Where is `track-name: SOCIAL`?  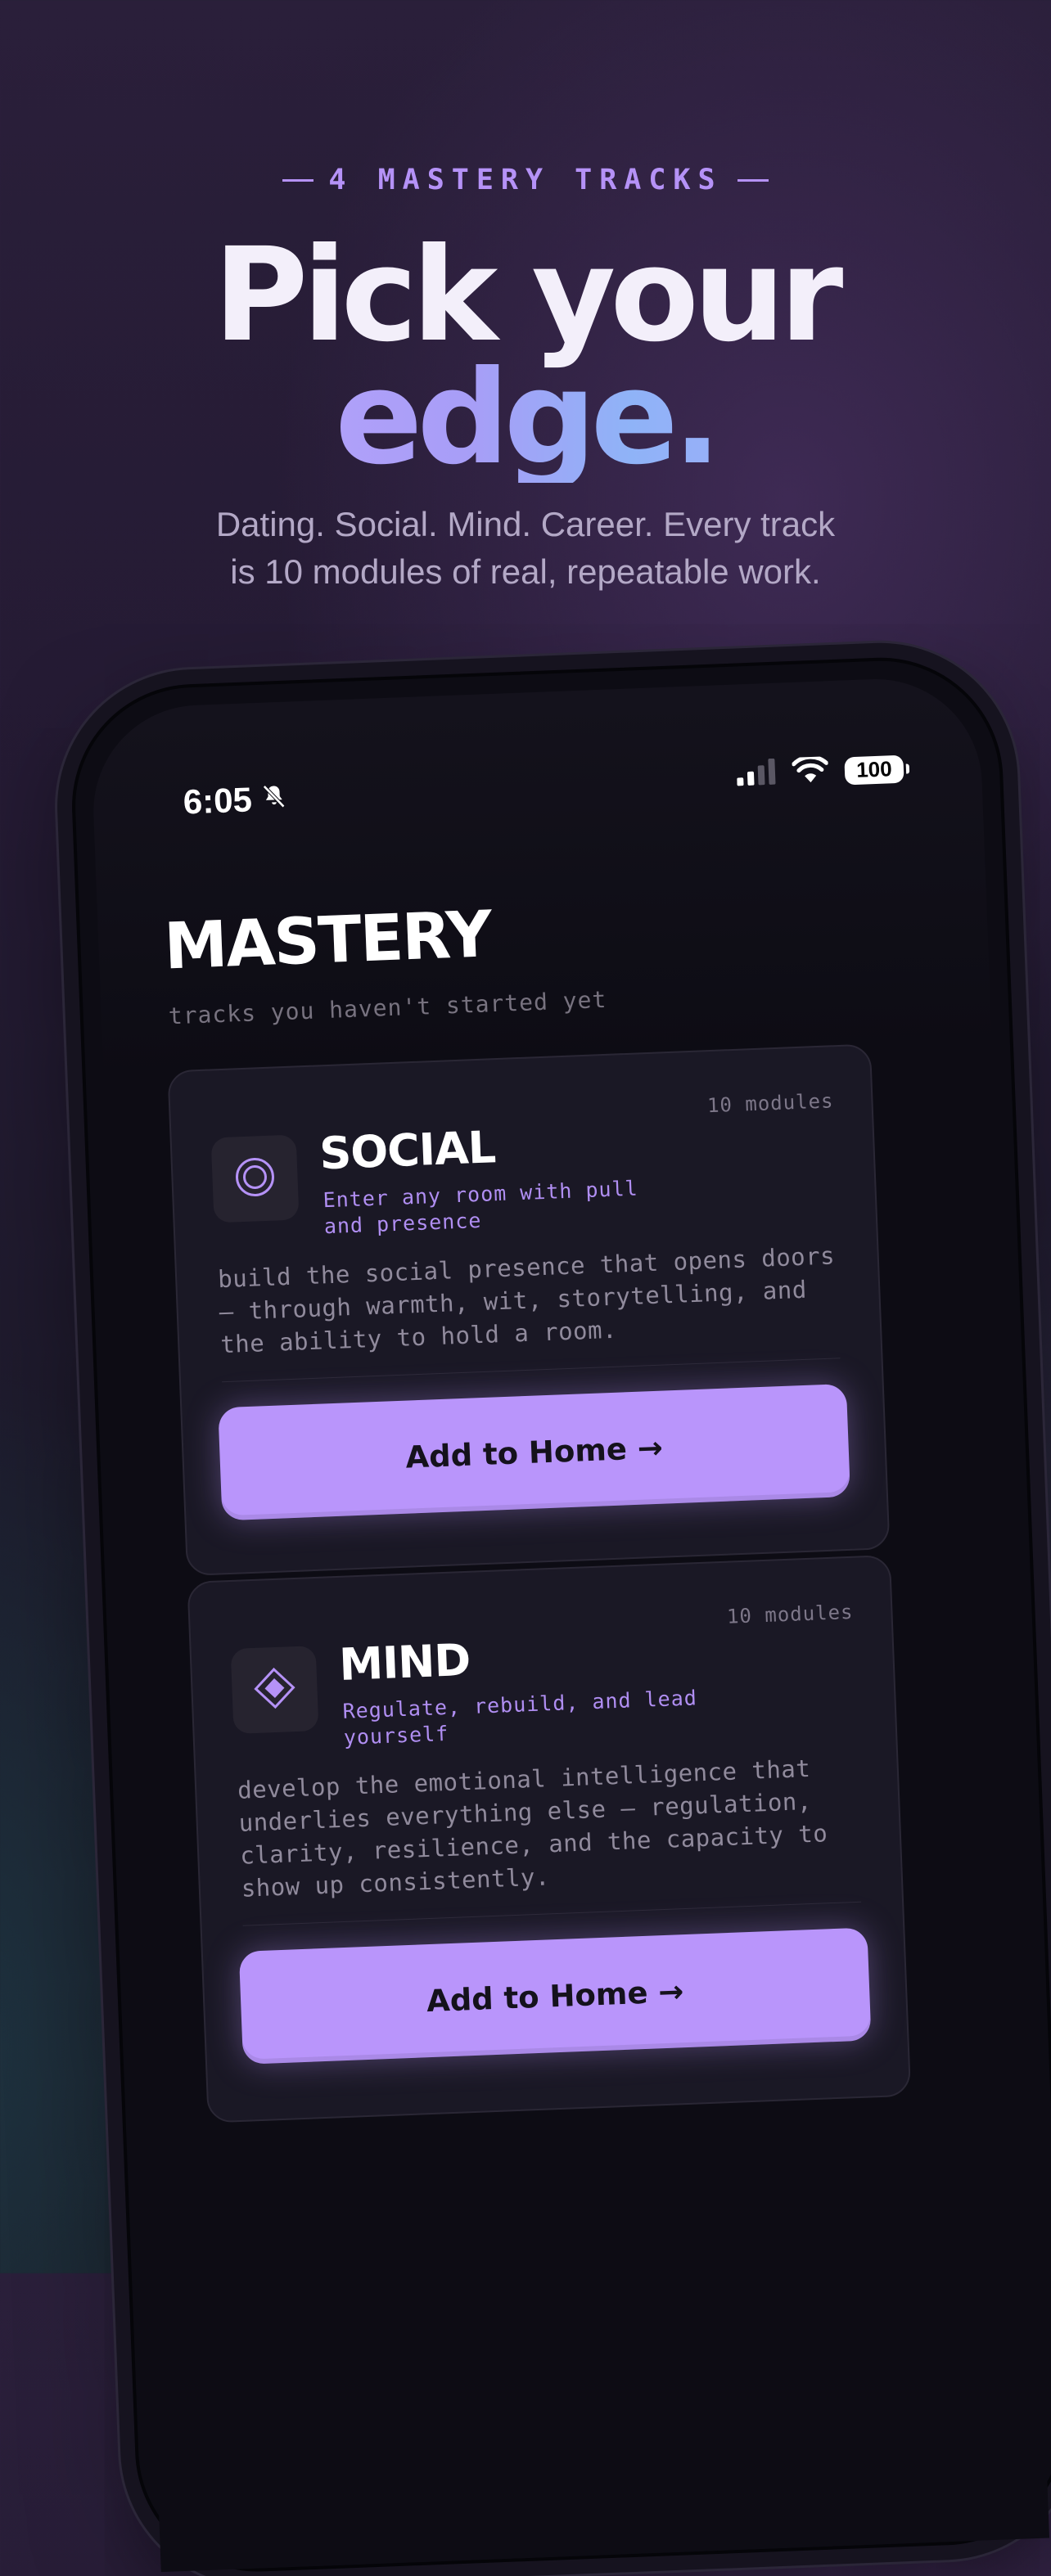
track-name: SOCIAL is located at coordinates (407, 1150).